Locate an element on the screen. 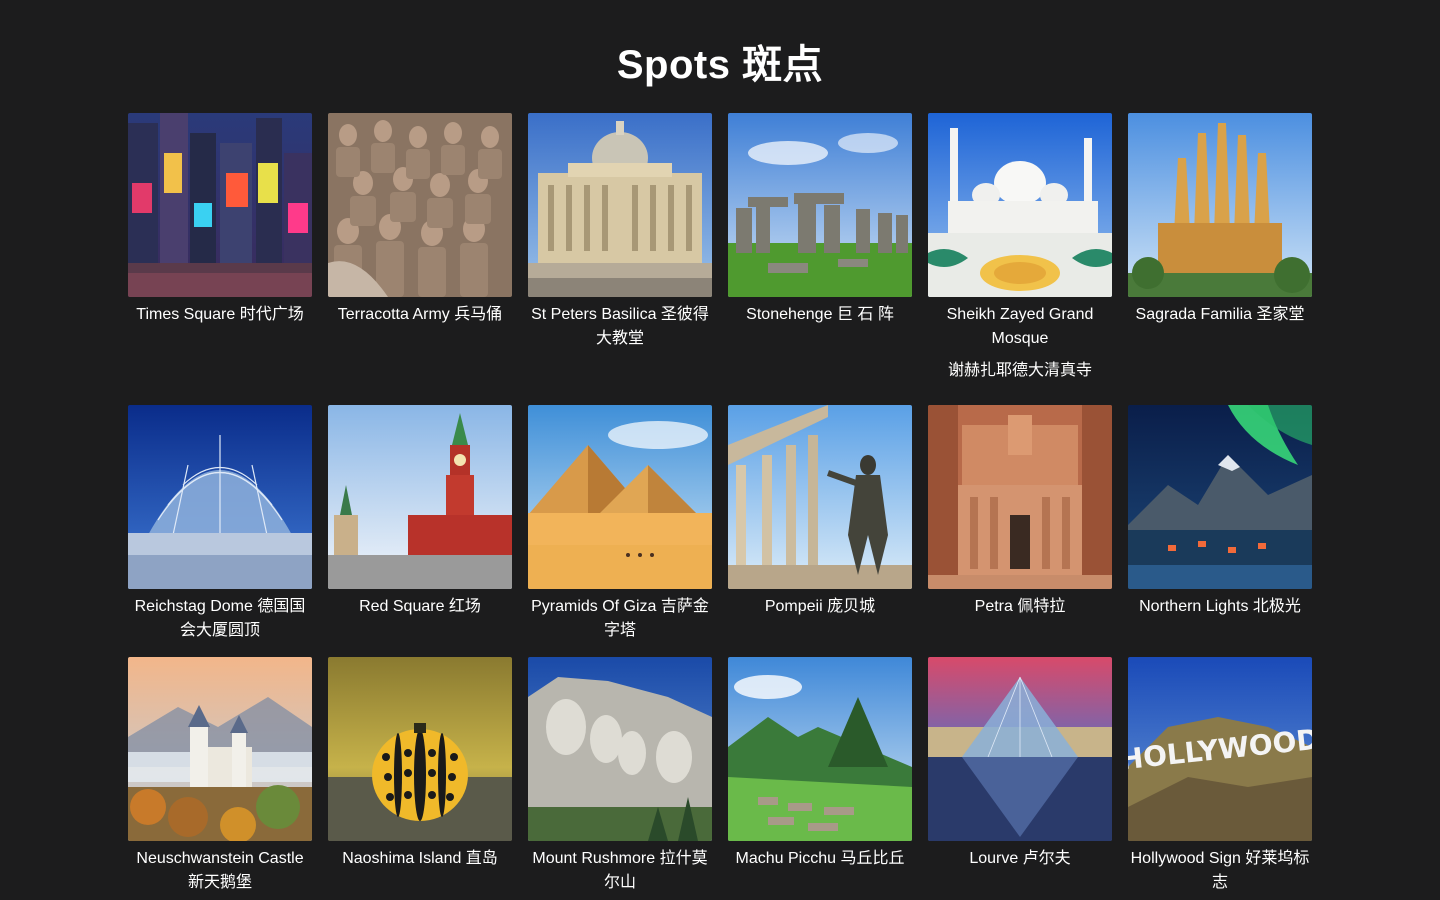 The height and width of the screenshot is (900, 1440). red-square-photo is located at coordinates (420, 497).